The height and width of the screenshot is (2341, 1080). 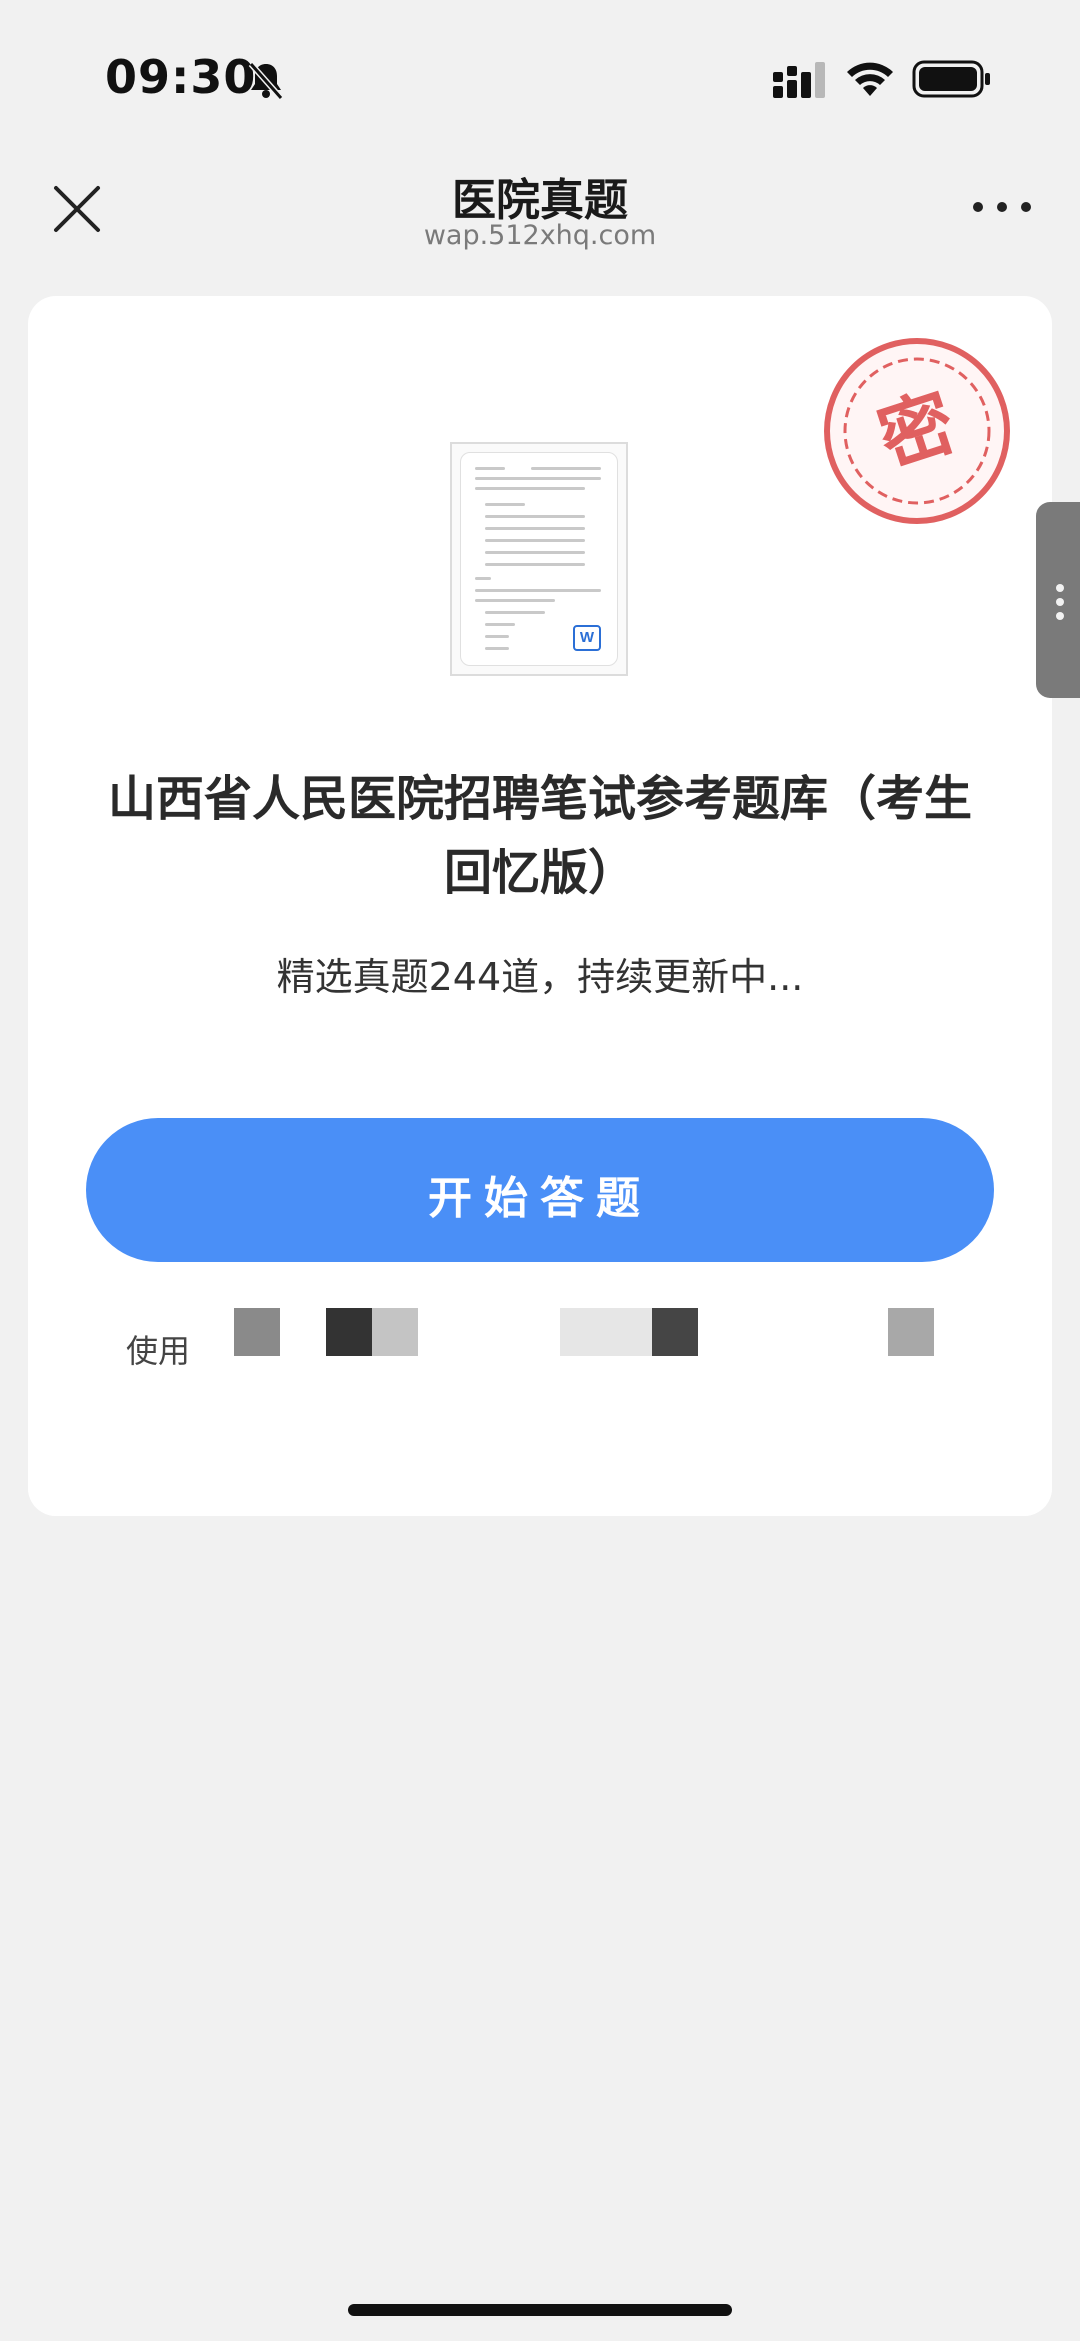 What do you see at coordinates (540, 235) in the screenshot?
I see `page-url: wap.512xhq.com` at bounding box center [540, 235].